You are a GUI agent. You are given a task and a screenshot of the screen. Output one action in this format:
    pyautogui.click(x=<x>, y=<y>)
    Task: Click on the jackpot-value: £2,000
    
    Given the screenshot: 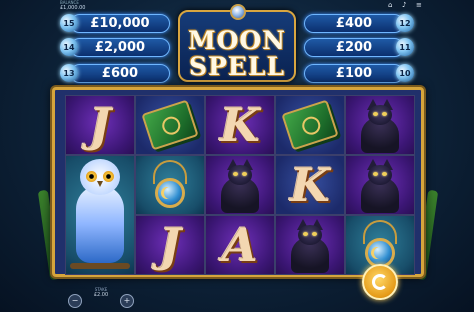 What is the action you would take?
    pyautogui.click(x=120, y=47)
    